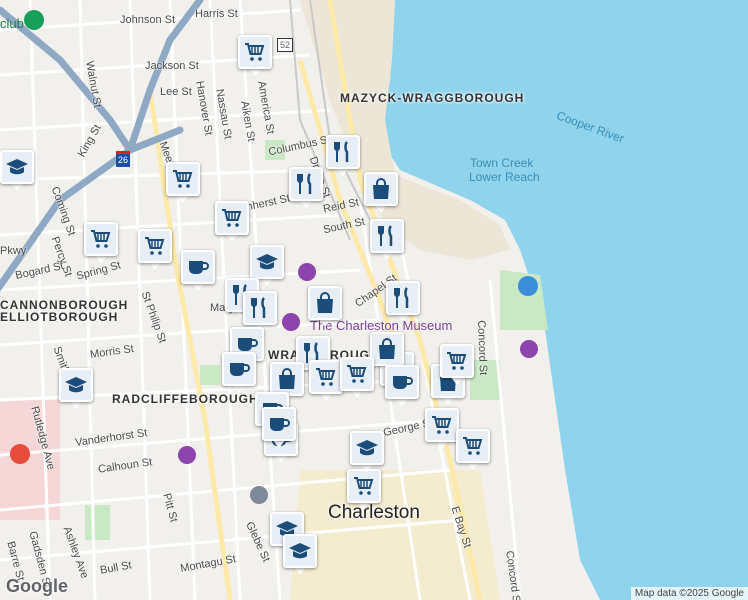  Describe the element at coordinates (176, 92) in the screenshot. I see `street-label: Lee St` at that location.